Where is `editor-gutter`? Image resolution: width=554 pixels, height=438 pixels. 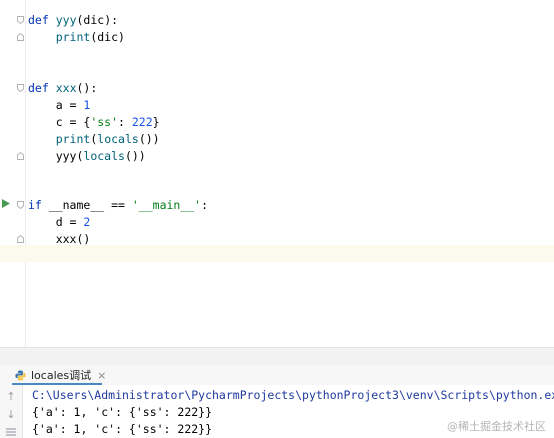 editor-gutter is located at coordinates (13, 173).